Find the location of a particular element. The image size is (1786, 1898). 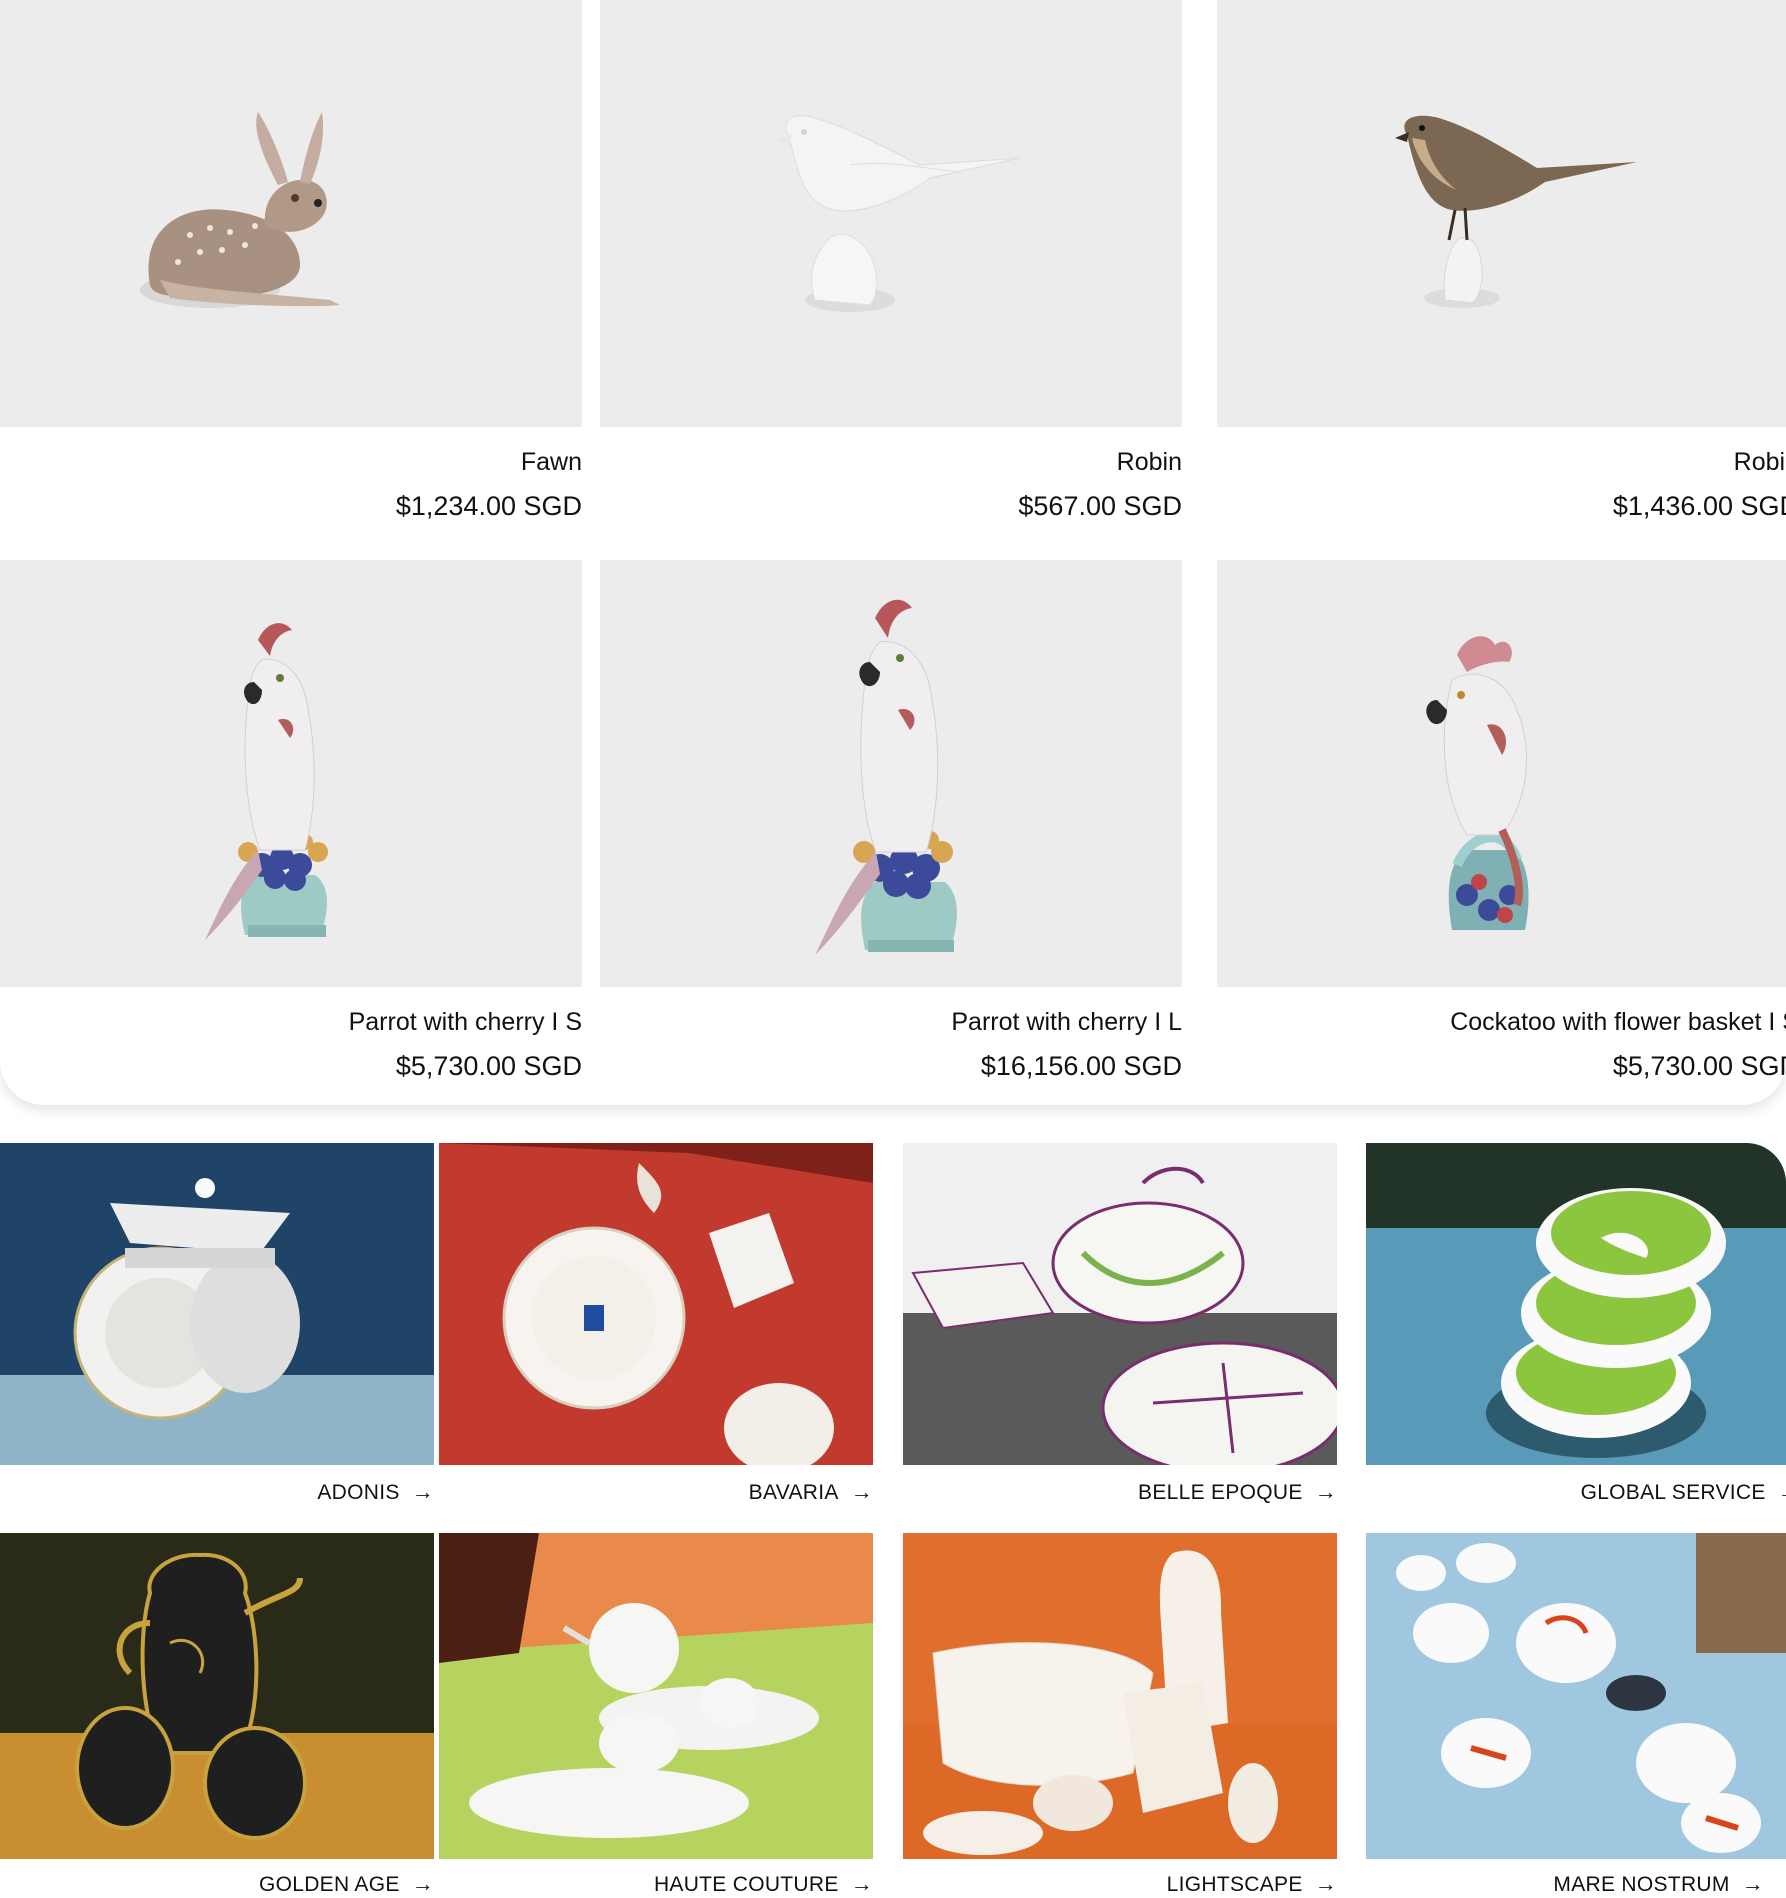

collection-label: GOLDEN AGE is located at coordinates (329, 1884).